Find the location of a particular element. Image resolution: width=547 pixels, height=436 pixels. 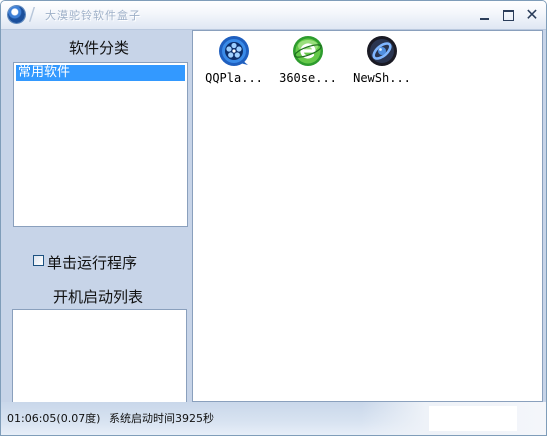

title-decoration: / is located at coordinates (32, 14).